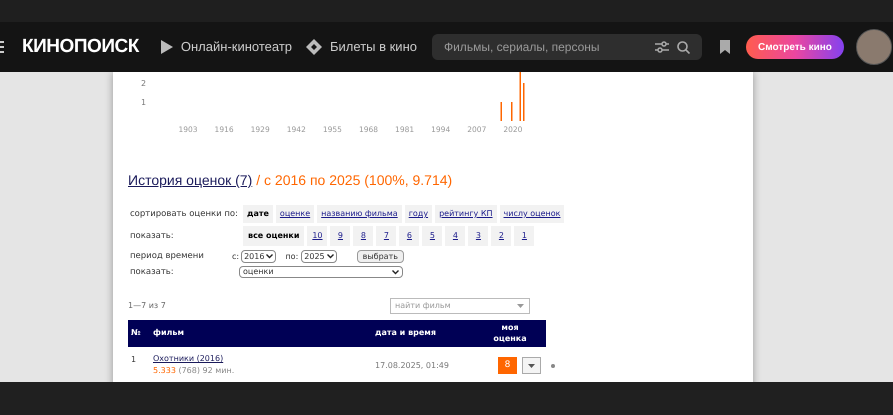  Describe the element at coordinates (406, 333) in the screenshot. I see `column-header: дата и время` at that location.